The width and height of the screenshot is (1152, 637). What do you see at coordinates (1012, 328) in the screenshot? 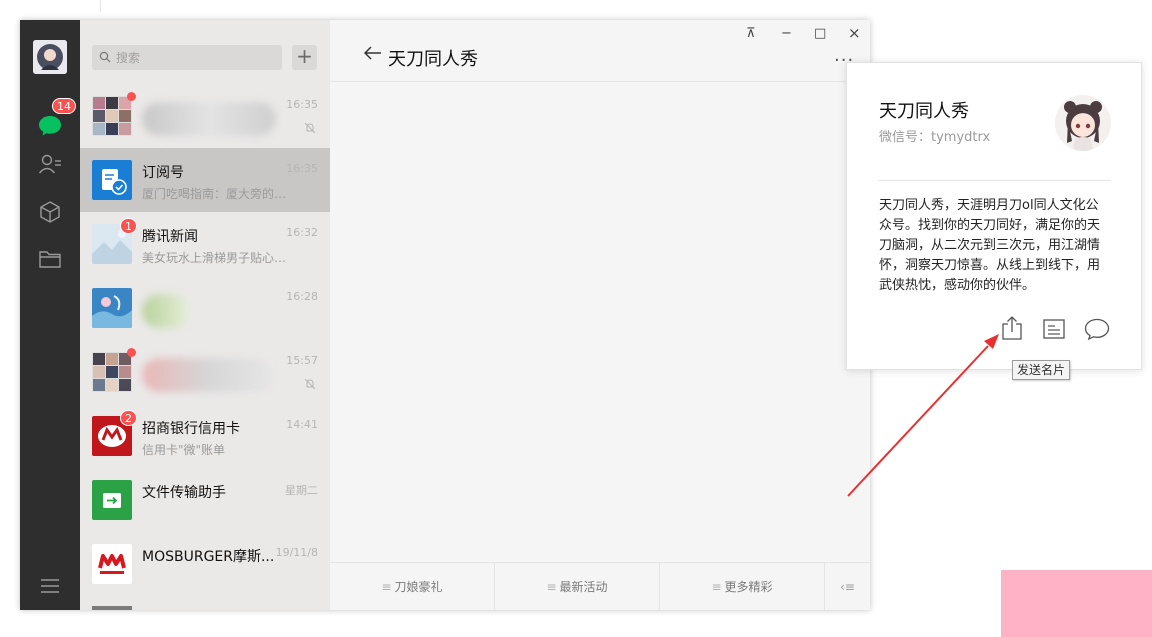
I see `share-icon` at bounding box center [1012, 328].